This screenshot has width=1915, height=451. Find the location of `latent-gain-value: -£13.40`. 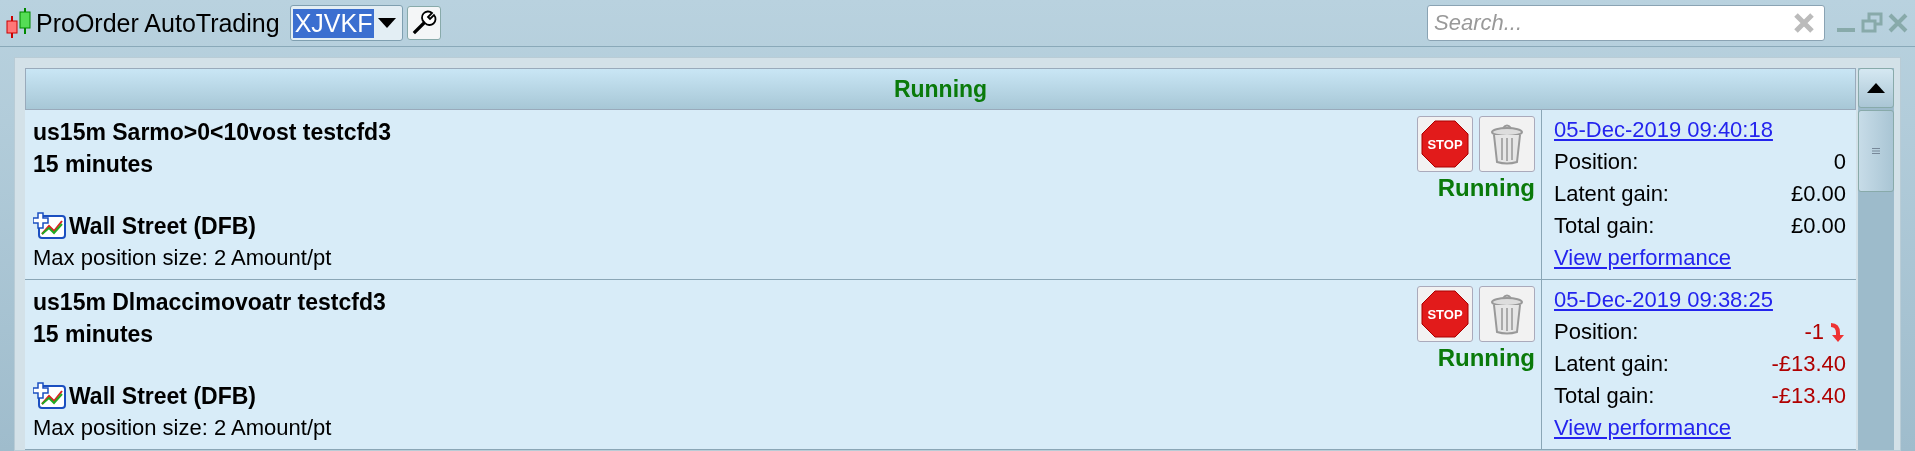

latent-gain-value: -£13.40 is located at coordinates (1808, 364).